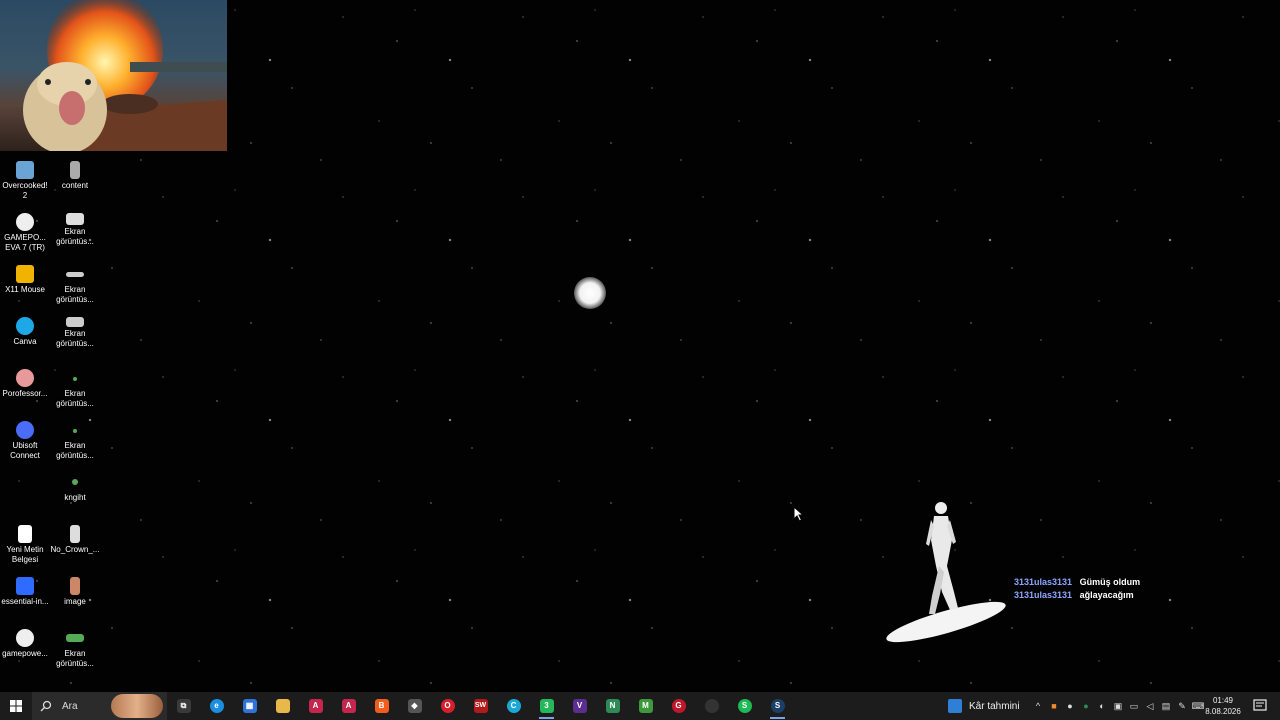  I want to click on pen-icon: ✎, so click(1182, 706).